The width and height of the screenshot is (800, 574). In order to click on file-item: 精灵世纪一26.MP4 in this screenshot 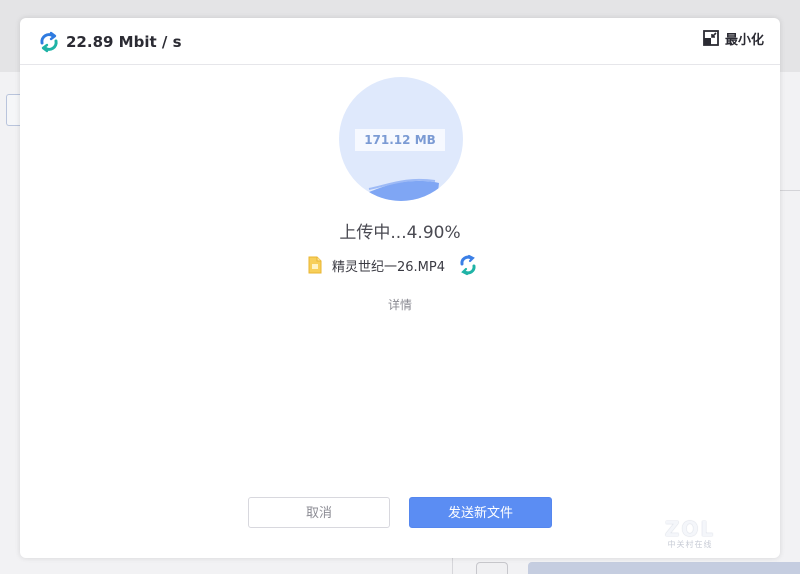, I will do `click(393, 265)`.